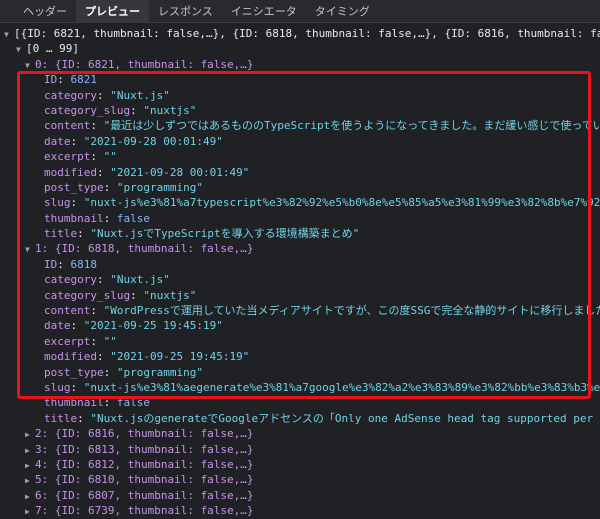 The height and width of the screenshot is (519, 600). What do you see at coordinates (84, 264) in the screenshot?
I see `field-value: 6818` at bounding box center [84, 264].